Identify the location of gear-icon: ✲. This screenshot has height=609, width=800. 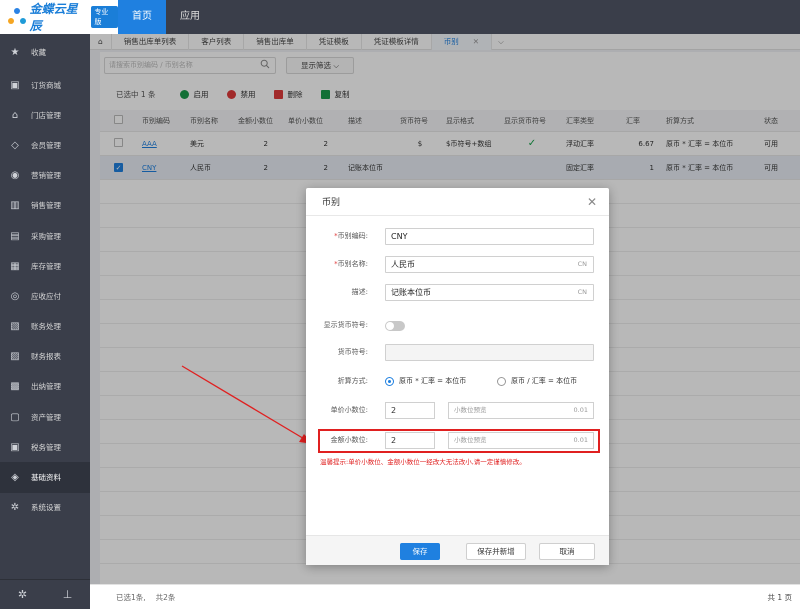
(15, 508).